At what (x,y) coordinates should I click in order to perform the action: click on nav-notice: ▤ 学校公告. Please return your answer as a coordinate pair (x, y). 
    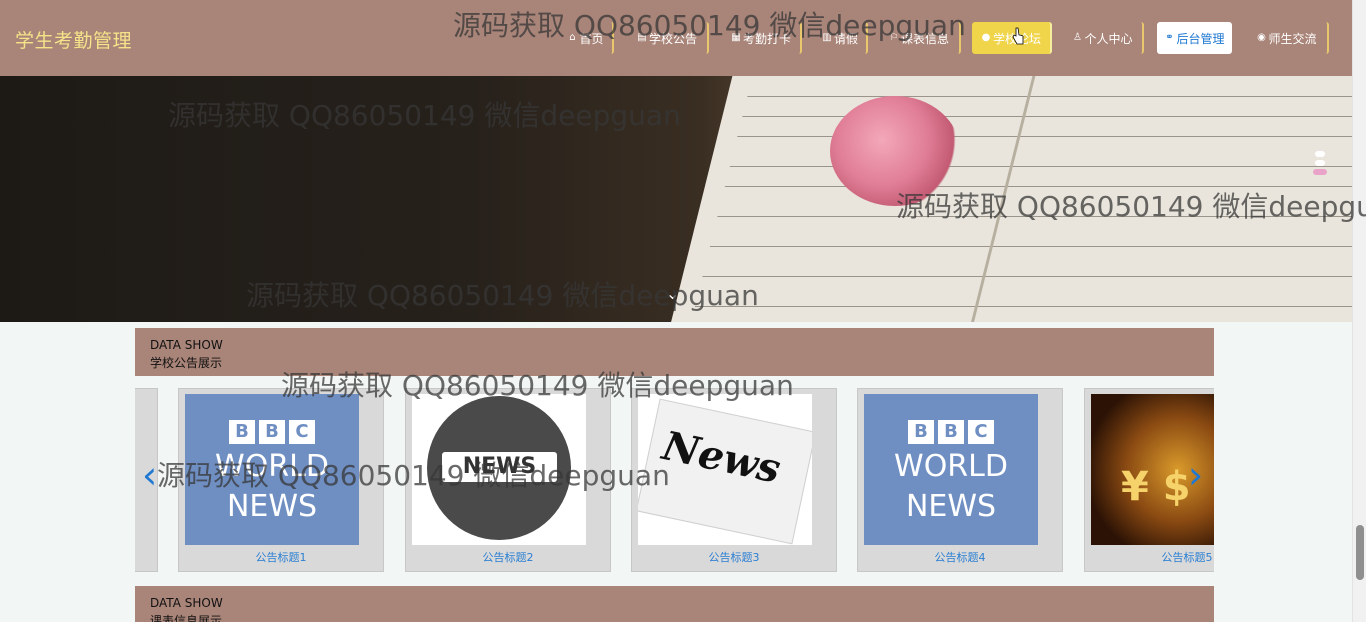
    Looking at the image, I should click on (668, 38).